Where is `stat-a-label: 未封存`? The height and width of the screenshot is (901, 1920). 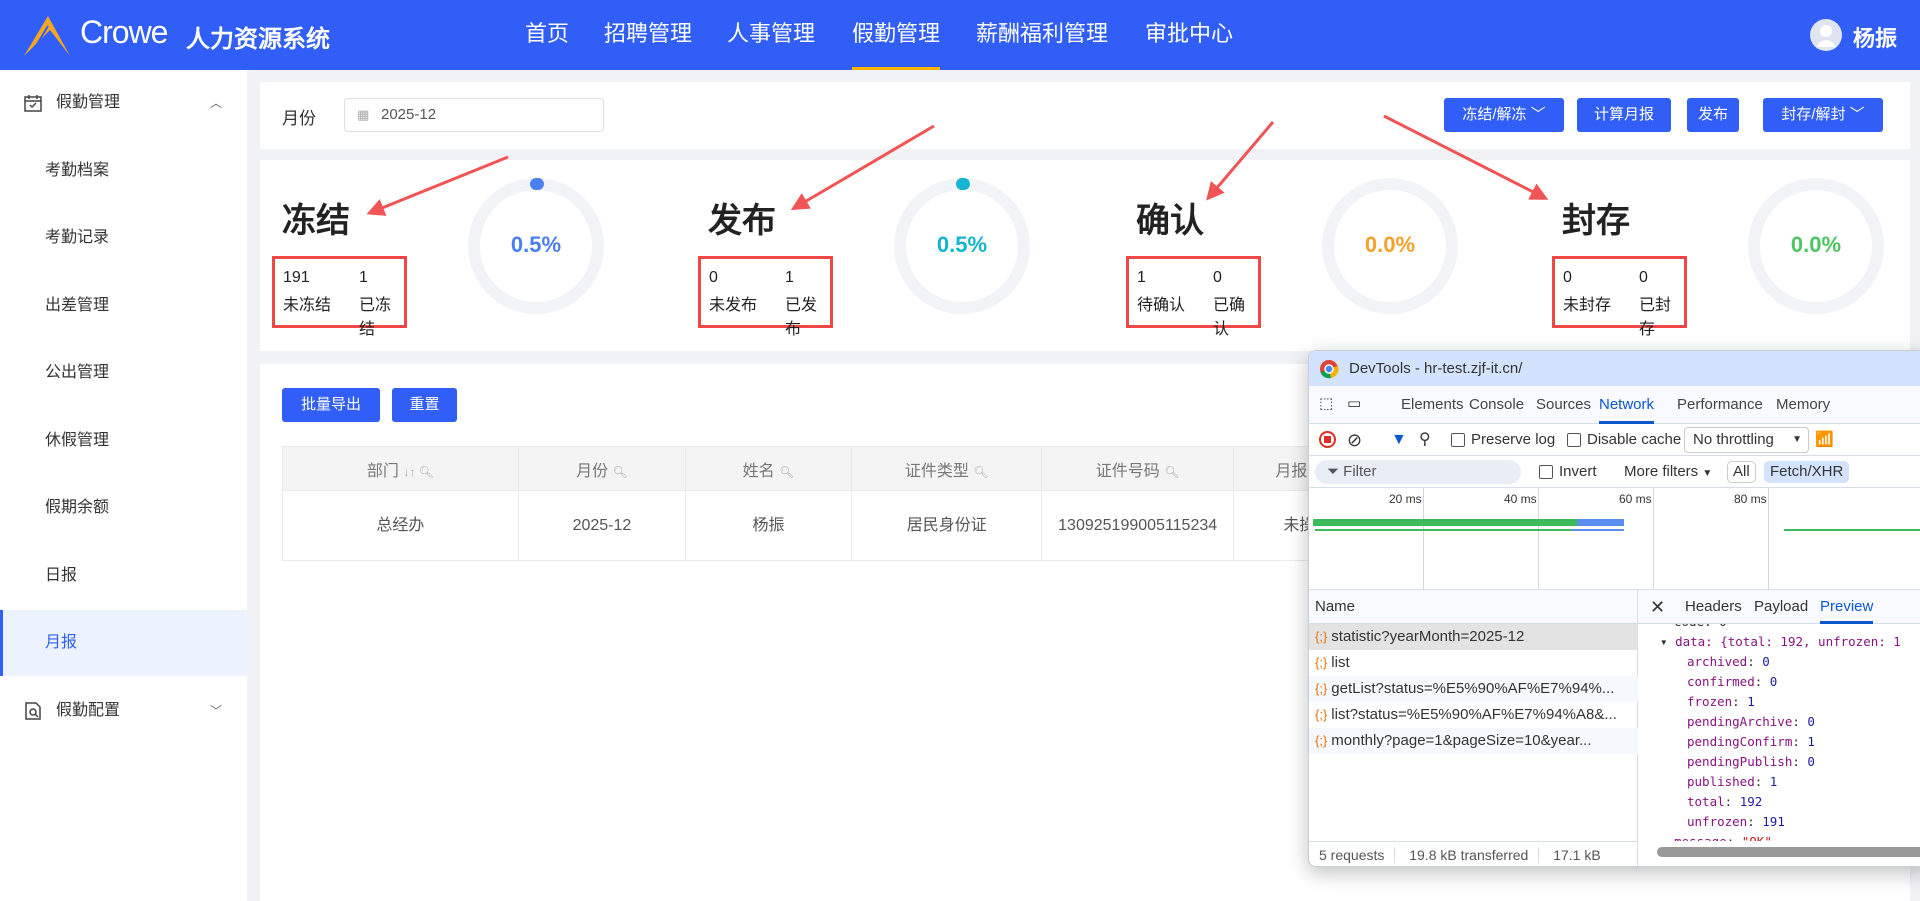
stat-a-label: 未封存 is located at coordinates (1587, 305).